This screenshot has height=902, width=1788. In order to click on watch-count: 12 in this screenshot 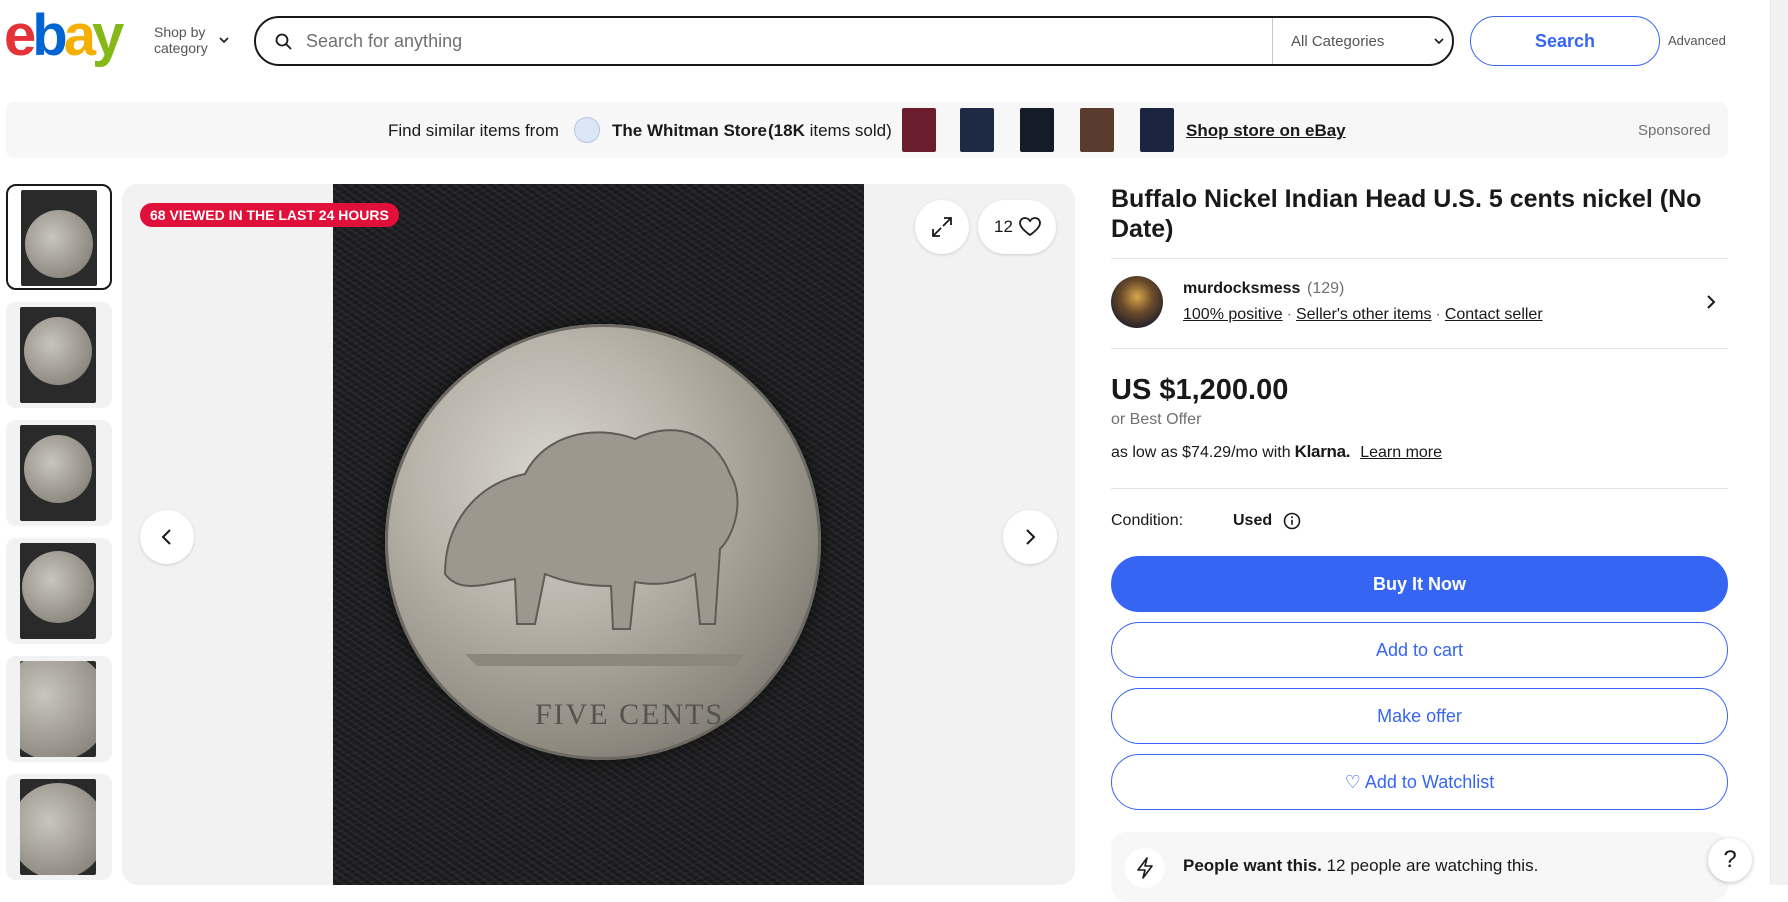, I will do `click(1003, 226)`.